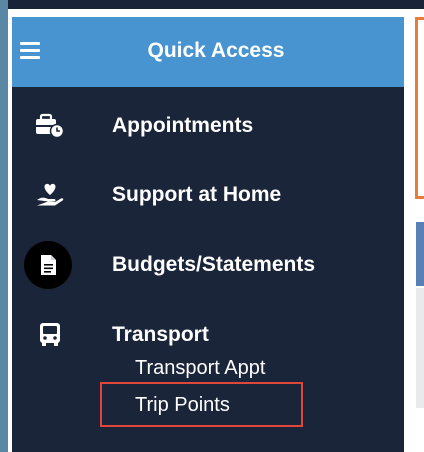 This screenshot has height=452, width=424. Describe the element at coordinates (216, 4) in the screenshot. I see `top-bar` at that location.